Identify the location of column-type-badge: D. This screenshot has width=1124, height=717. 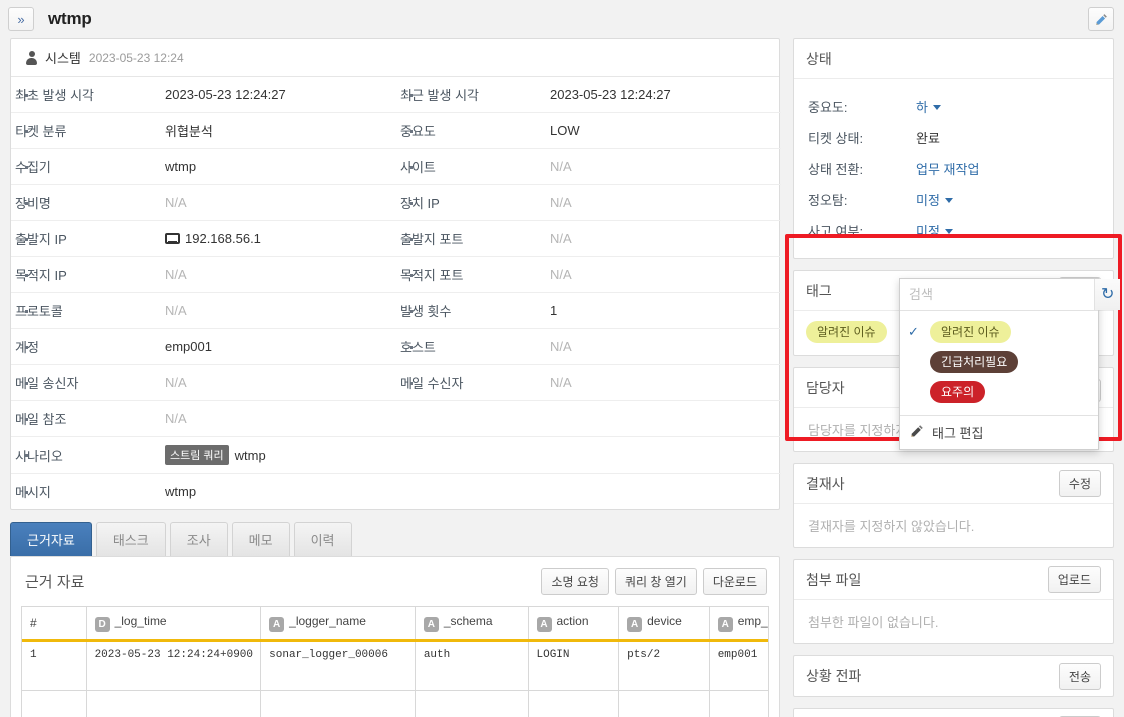
(102, 624).